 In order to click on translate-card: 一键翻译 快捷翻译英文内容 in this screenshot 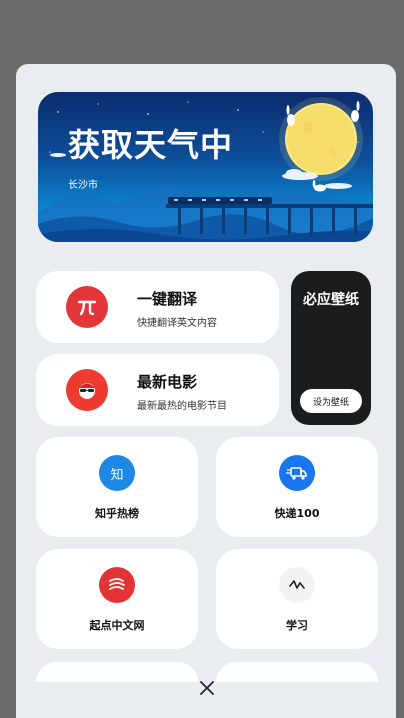, I will do `click(157, 307)`.